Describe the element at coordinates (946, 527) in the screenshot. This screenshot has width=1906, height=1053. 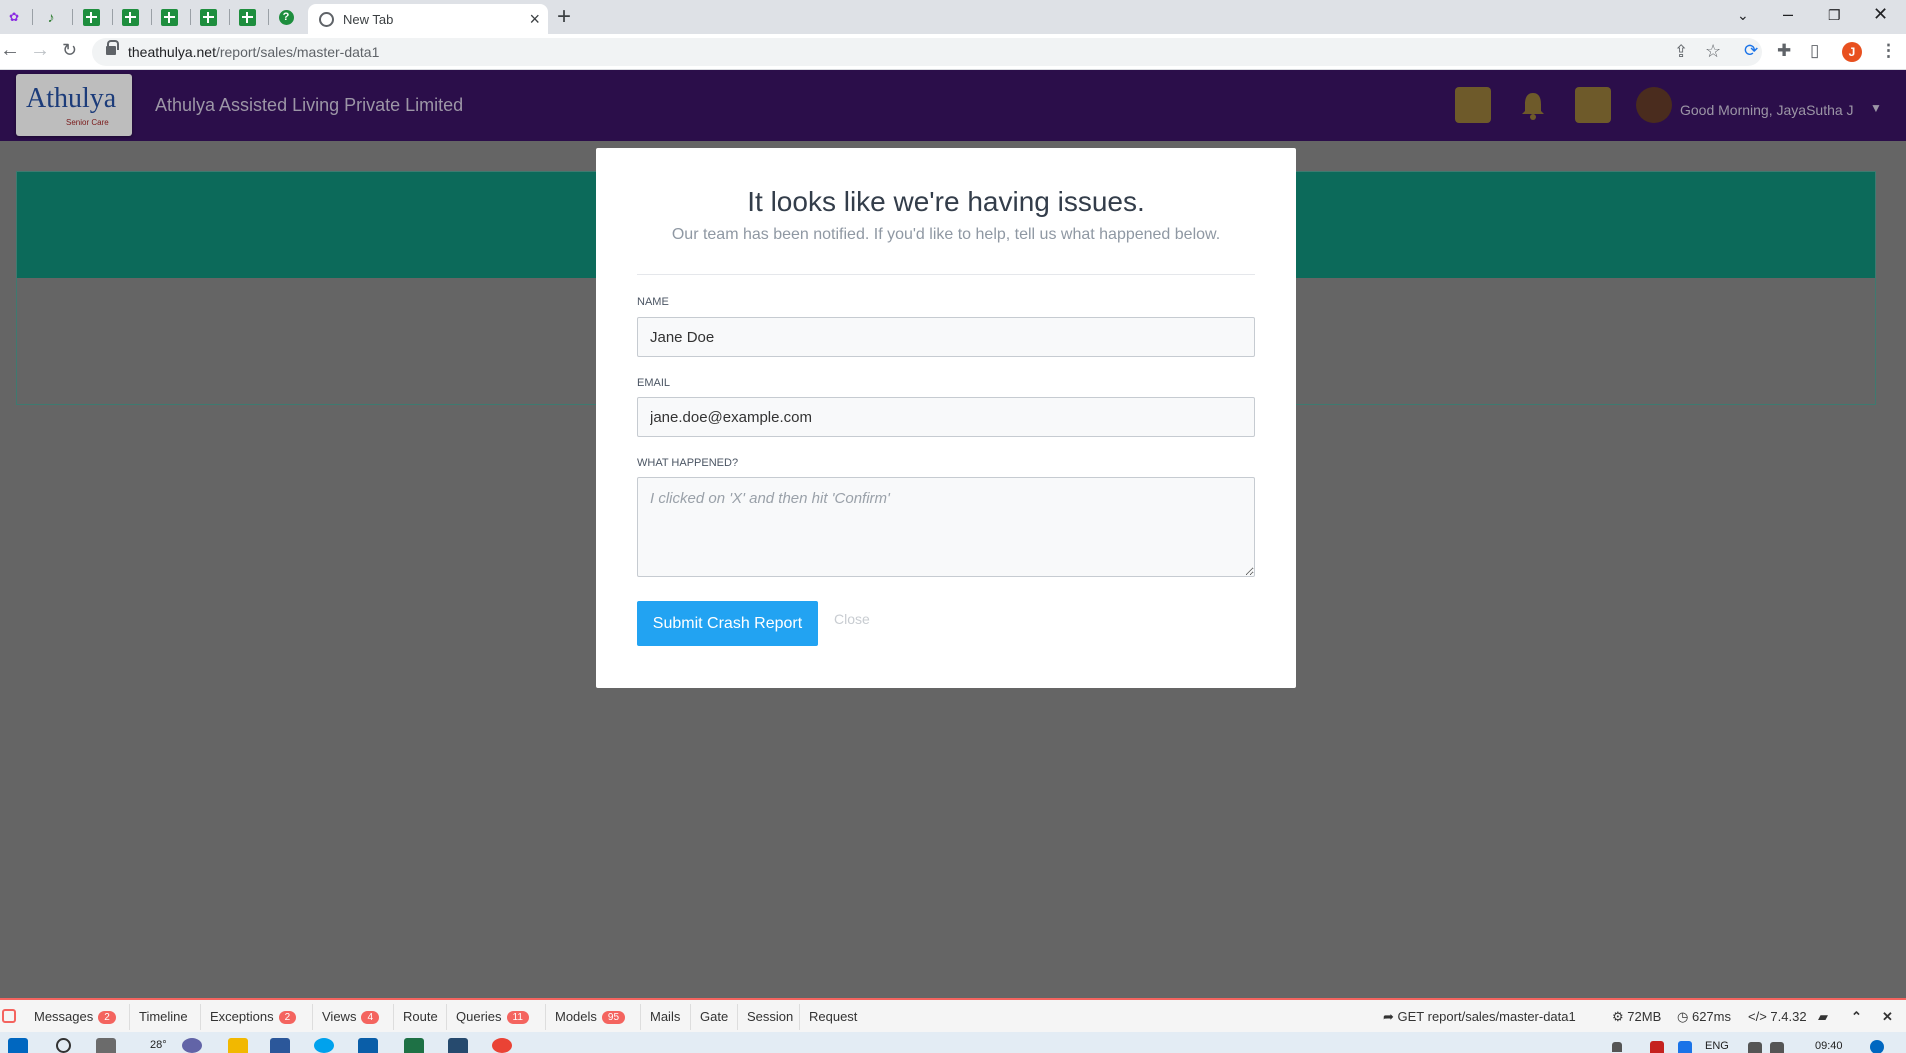
I see `what-happened-textarea` at that location.